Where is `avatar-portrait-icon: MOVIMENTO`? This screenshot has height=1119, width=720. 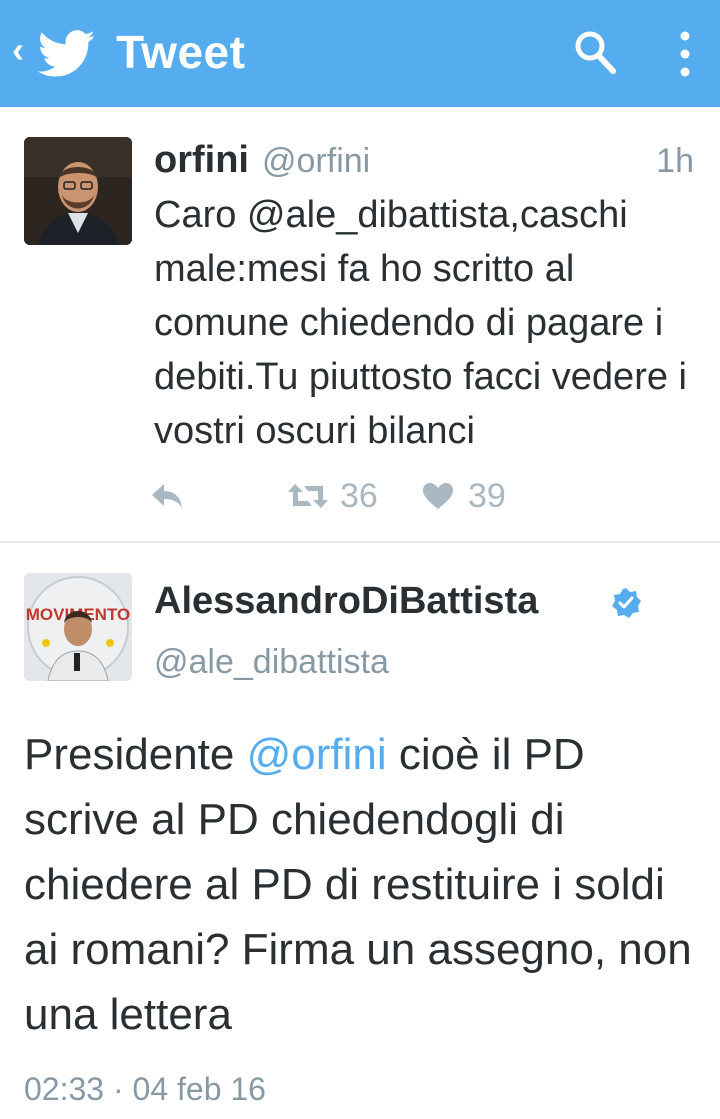
avatar-portrait-icon: MOVIMENTO is located at coordinates (78, 627).